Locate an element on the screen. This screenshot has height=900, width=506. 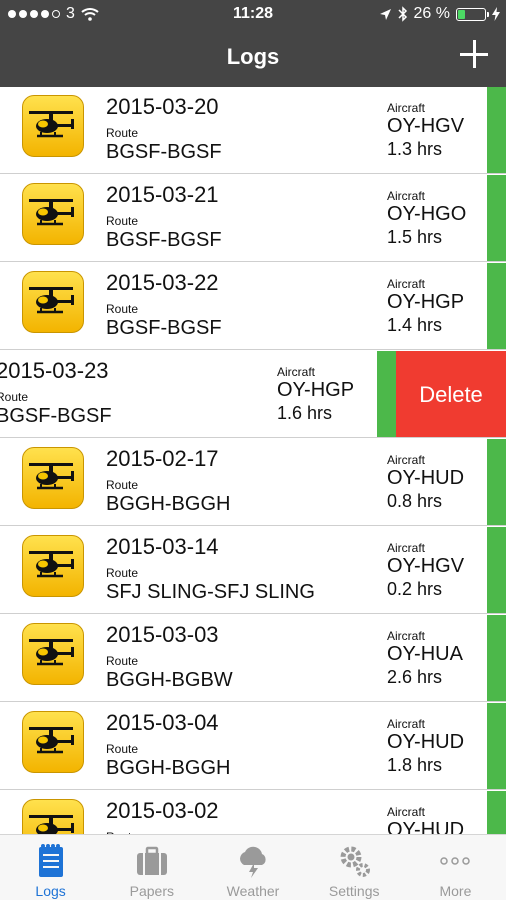
log-hours: 1.8 hrs is located at coordinates (415, 765).